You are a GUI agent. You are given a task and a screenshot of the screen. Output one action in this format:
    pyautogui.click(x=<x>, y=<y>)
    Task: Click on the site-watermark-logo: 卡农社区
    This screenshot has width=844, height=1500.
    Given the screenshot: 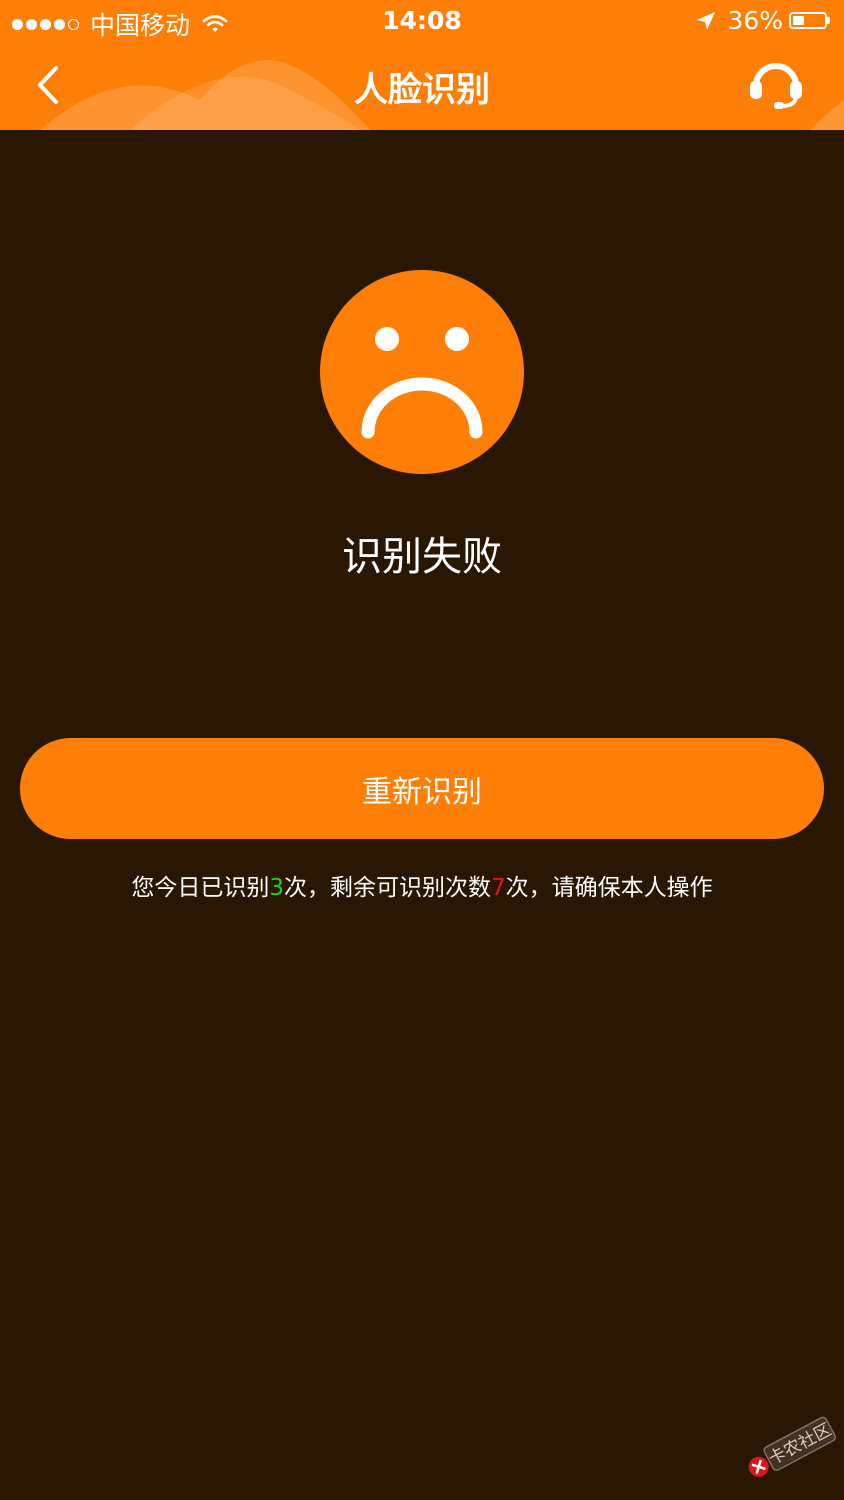 What is the action you would take?
    pyautogui.click(x=792, y=1446)
    